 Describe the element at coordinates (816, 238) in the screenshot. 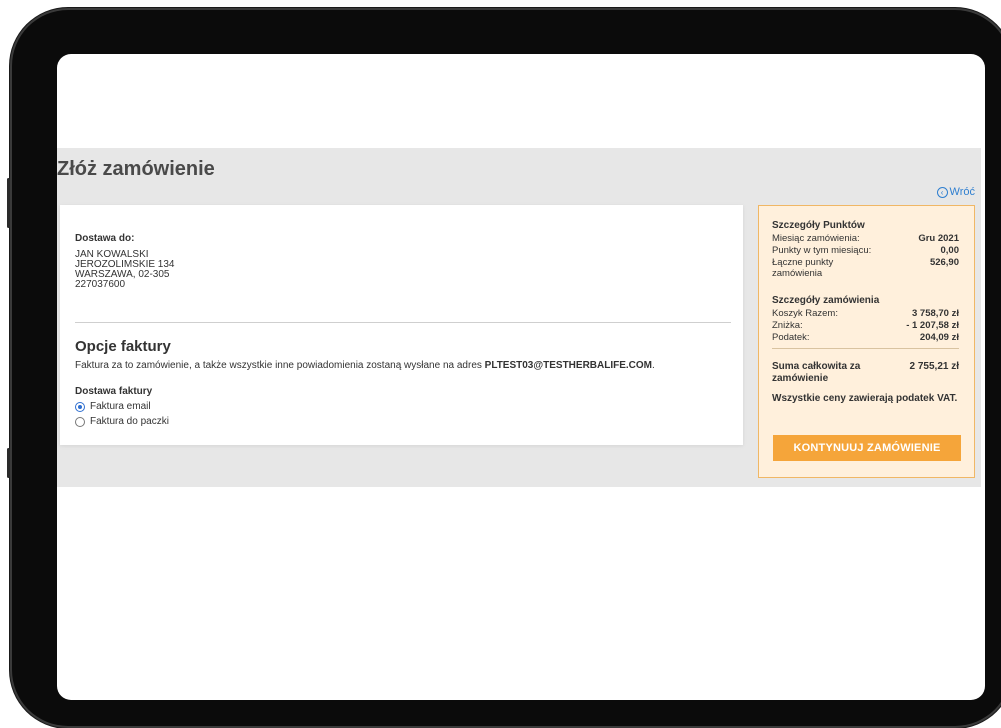

I see `summary-row-label: Miesiąc zamówienia:` at that location.